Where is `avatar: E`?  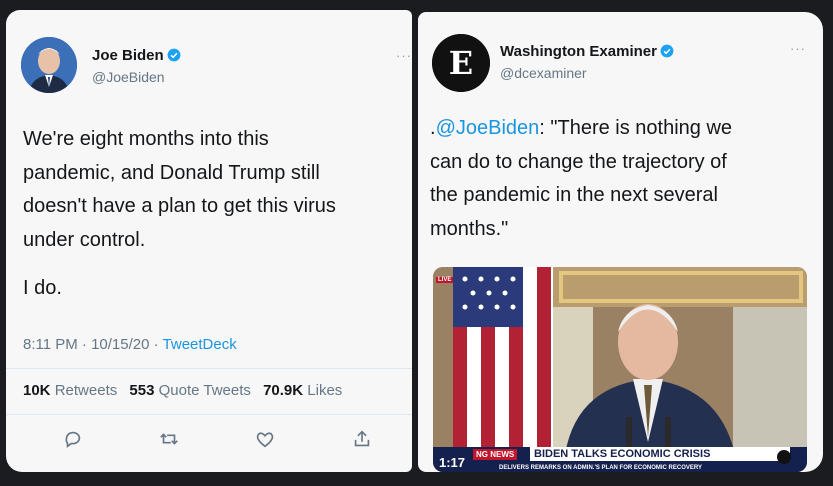
avatar: E is located at coordinates (461, 63).